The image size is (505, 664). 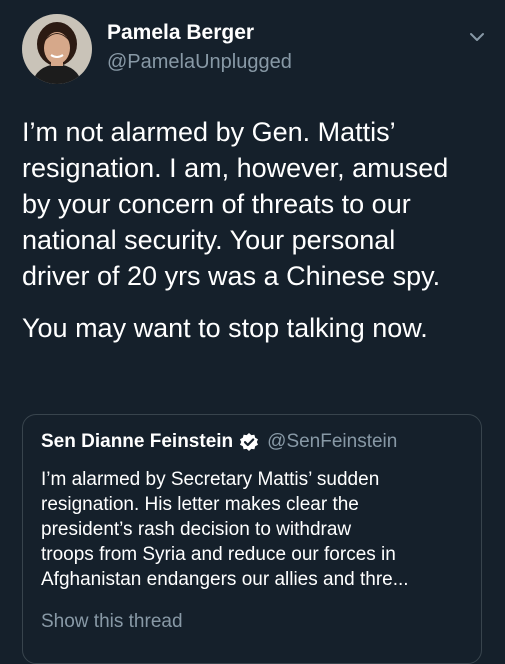 I want to click on quoted-tweet-header: Sen Dianne Feinstein @SenFeinstein, so click(x=219, y=442).